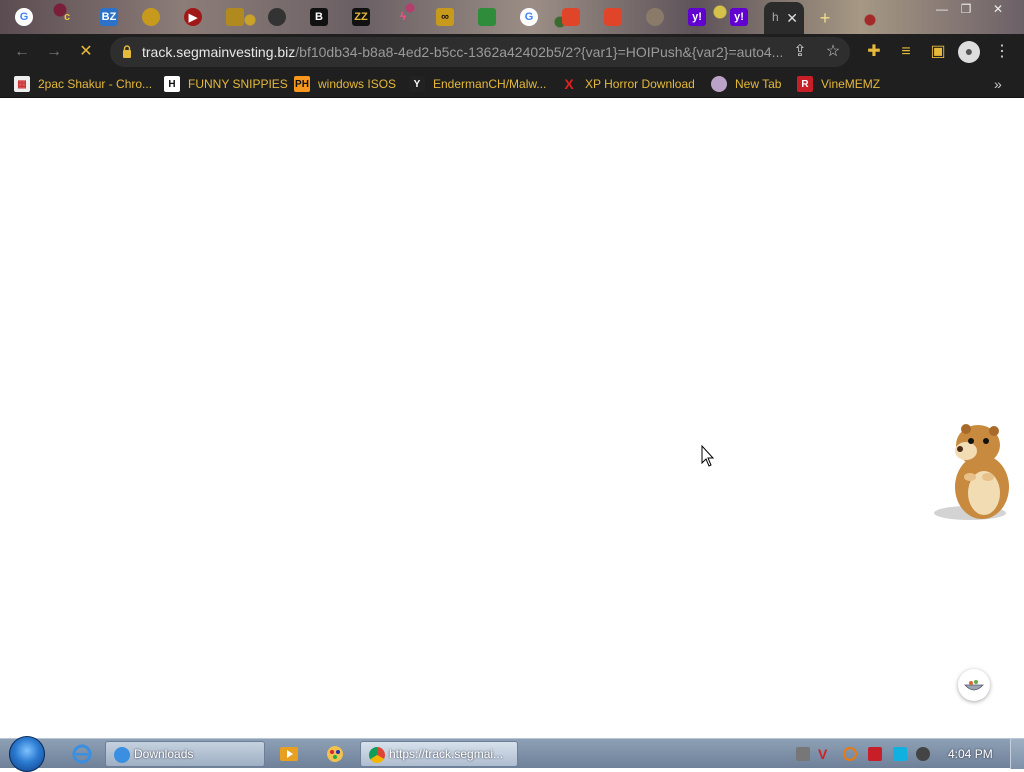 Image resolution: width=1024 pixels, height=772 pixels. I want to click on star-icon: ☆, so click(833, 52).